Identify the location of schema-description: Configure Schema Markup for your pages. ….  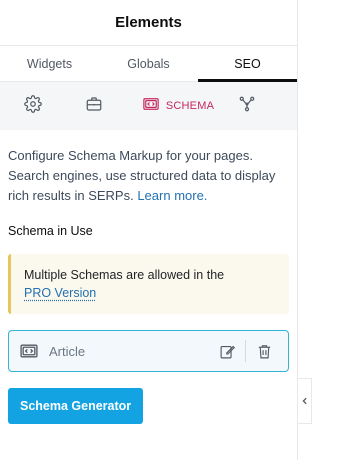
(148, 176).